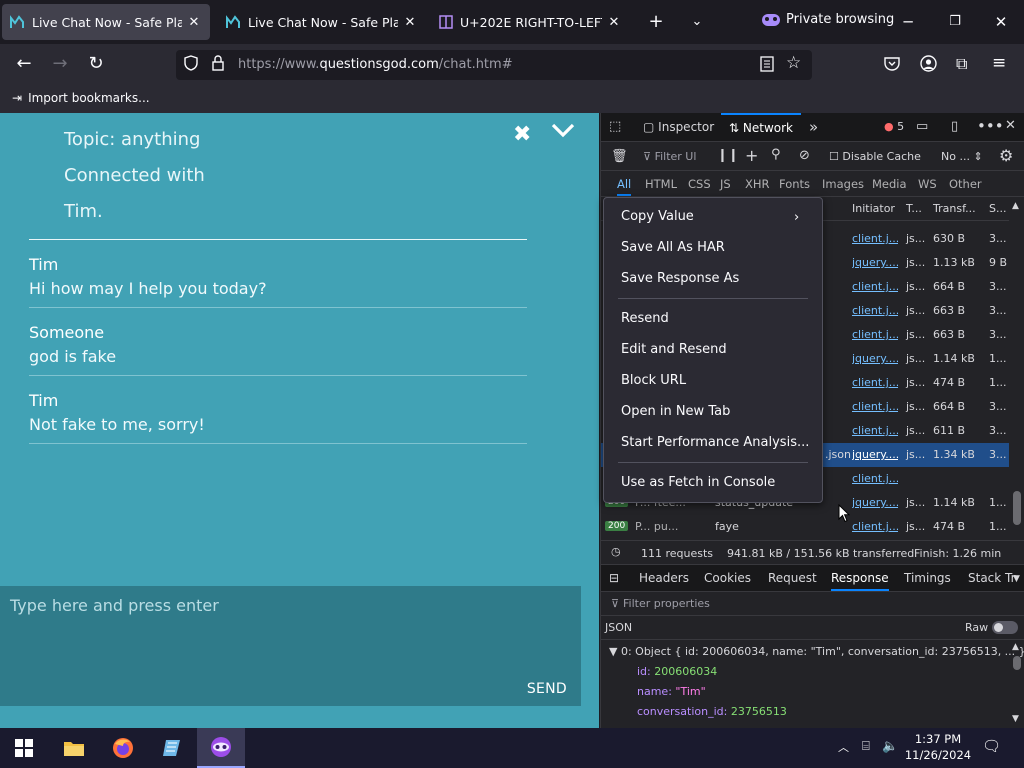 The height and width of the screenshot is (768, 1024). Describe the element at coordinates (24, 64) in the screenshot. I see `back-arrow-icon: ←` at that location.